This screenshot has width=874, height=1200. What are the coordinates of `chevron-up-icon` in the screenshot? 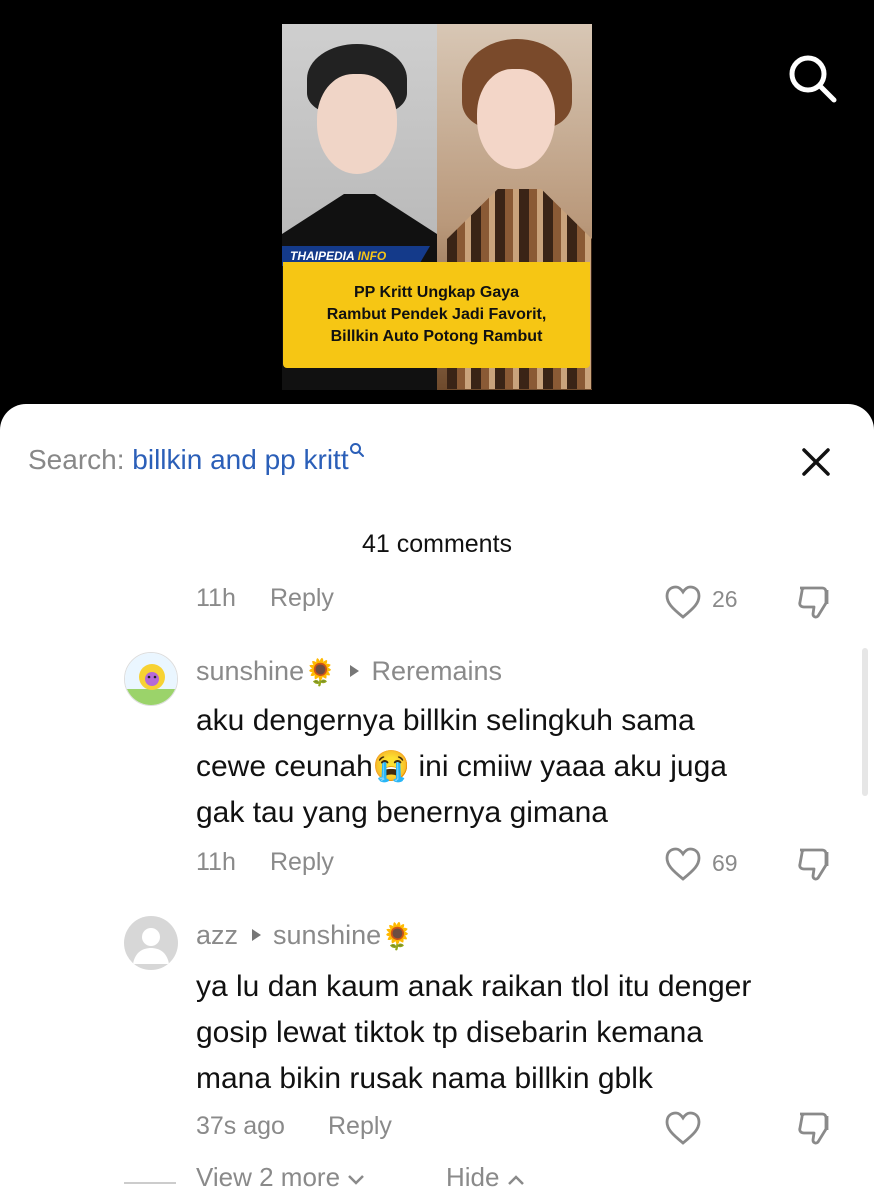 It's located at (515, 1180).